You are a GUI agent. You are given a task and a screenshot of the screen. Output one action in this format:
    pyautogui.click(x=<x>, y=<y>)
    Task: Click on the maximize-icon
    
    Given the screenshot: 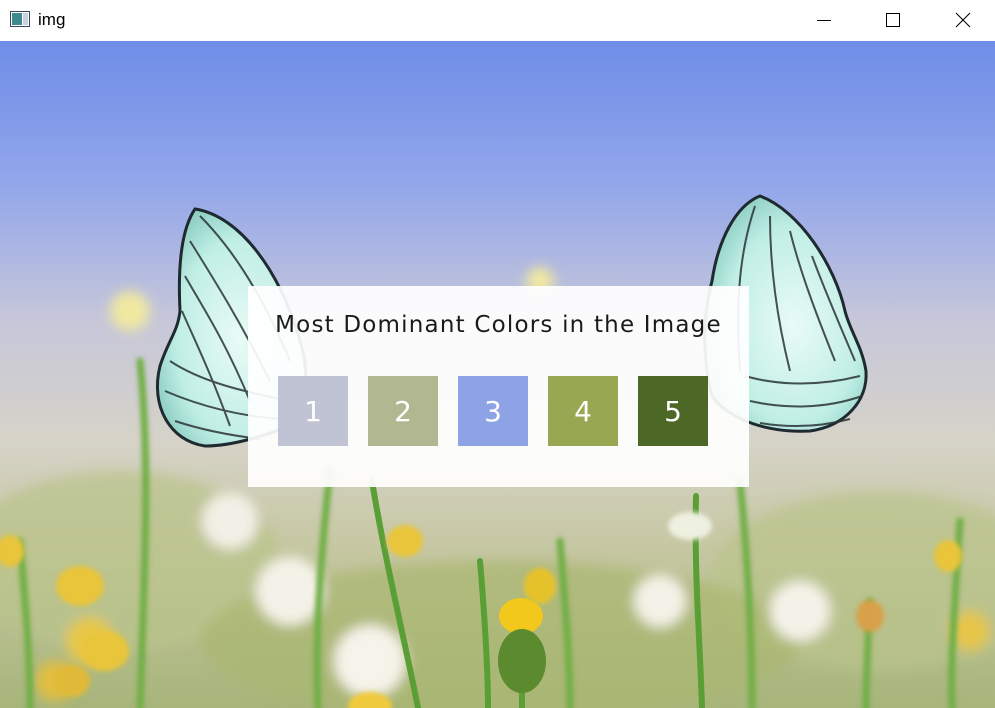 What is the action you would take?
    pyautogui.click(x=893, y=20)
    